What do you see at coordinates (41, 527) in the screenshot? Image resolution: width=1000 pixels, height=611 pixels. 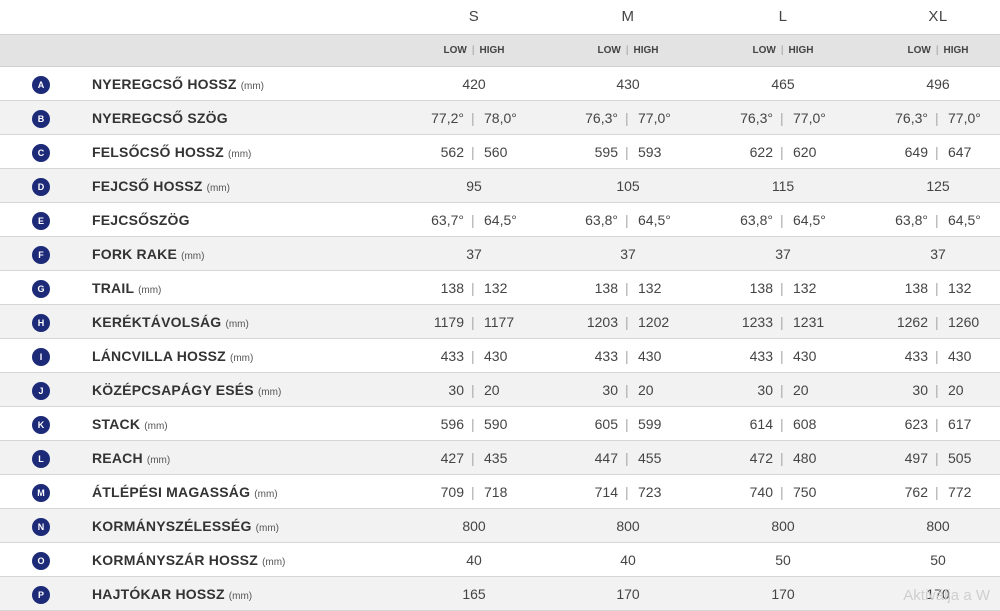 I see `row-letter-badge: N` at bounding box center [41, 527].